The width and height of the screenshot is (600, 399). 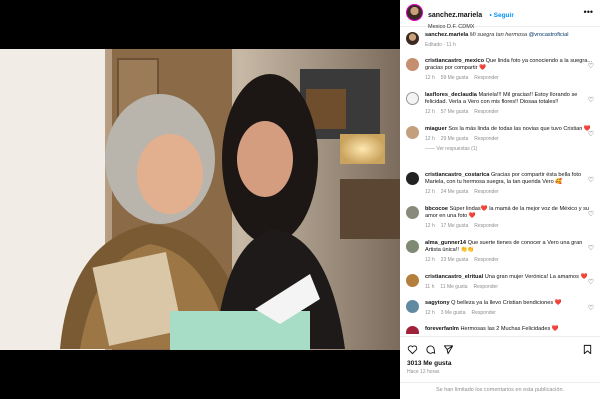 I want to click on comment-username: lasflores_declaudia, so click(x=451, y=95).